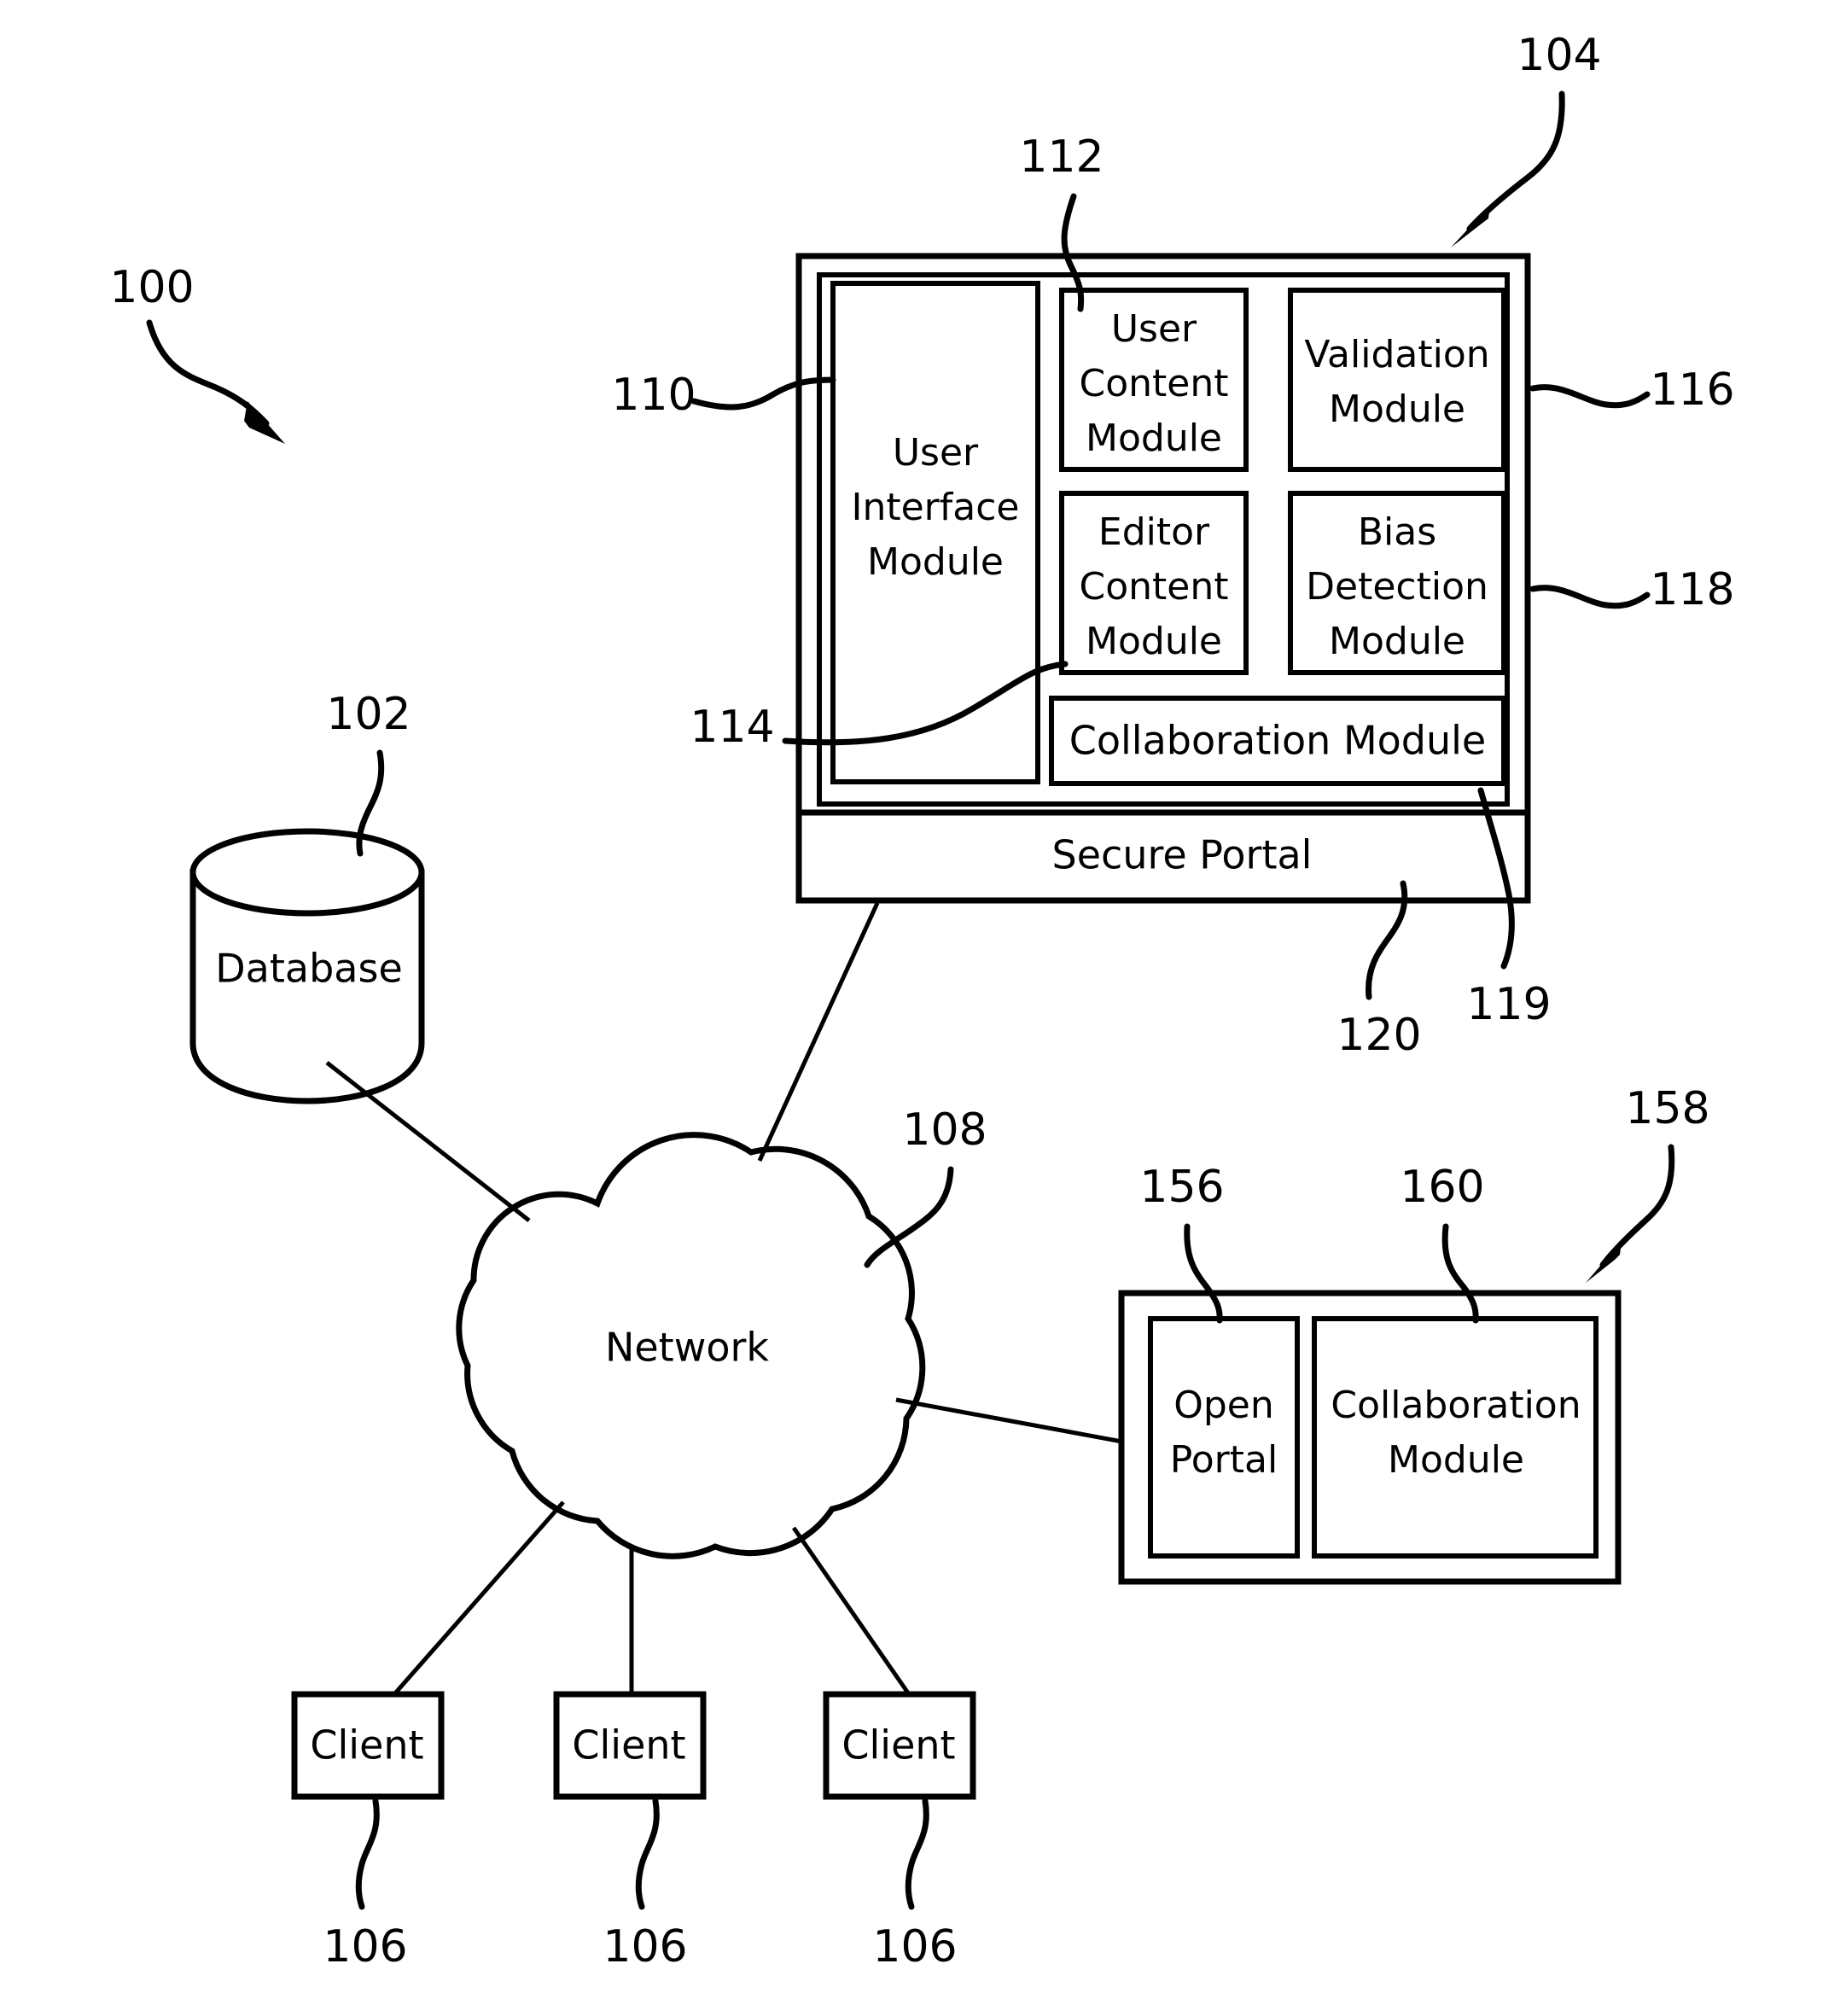 Image resolution: width=1846 pixels, height=2016 pixels. What do you see at coordinates (1559, 55) in the screenshot?
I see `numeral-104: 104` at bounding box center [1559, 55].